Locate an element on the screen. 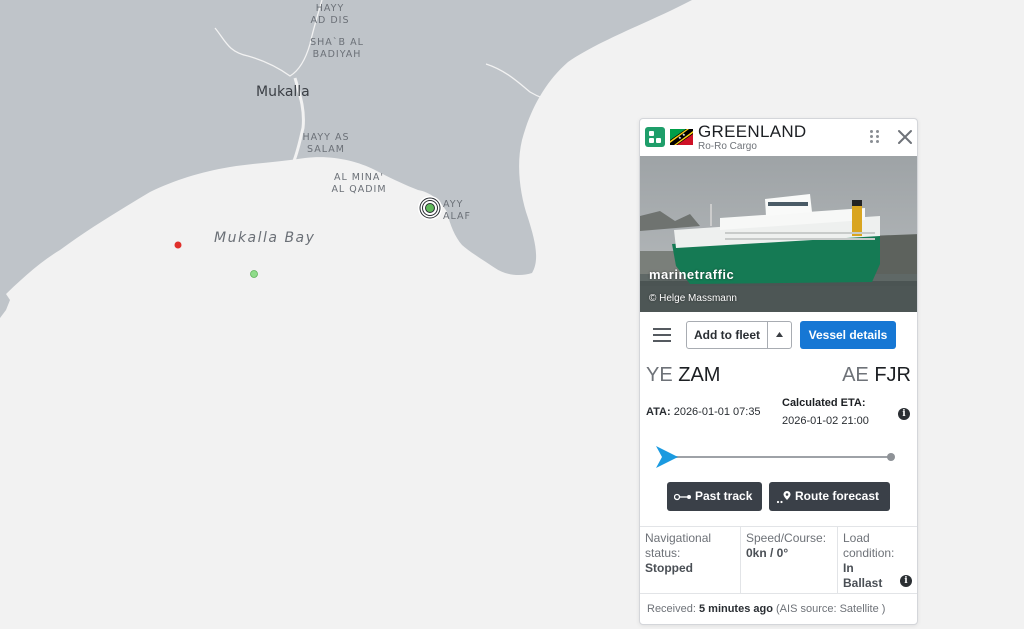 The height and width of the screenshot is (629, 1024). close-icon is located at coordinates (905, 137).